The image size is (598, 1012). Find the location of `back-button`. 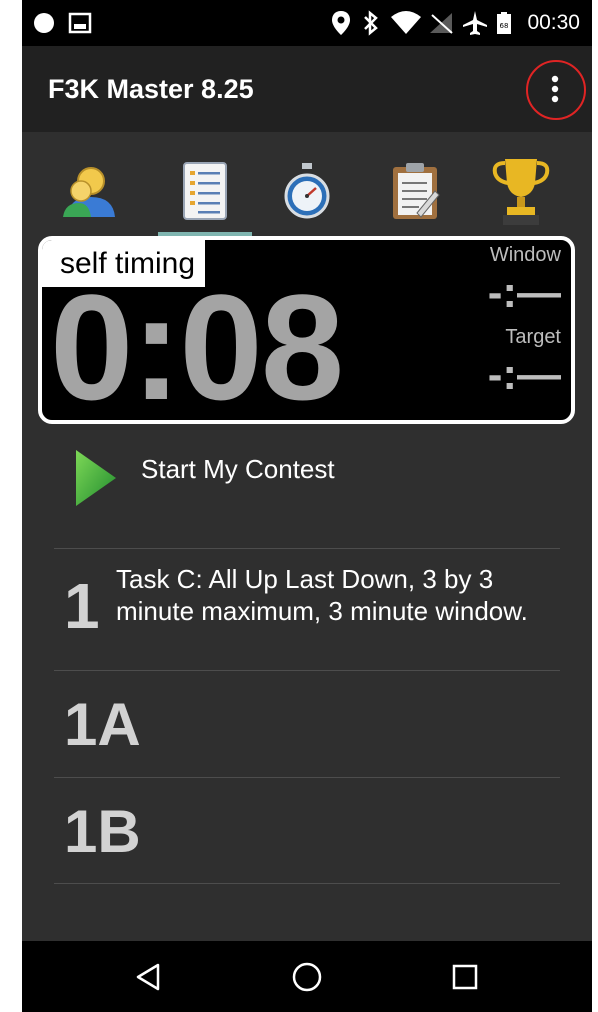

back-button is located at coordinates (149, 976).